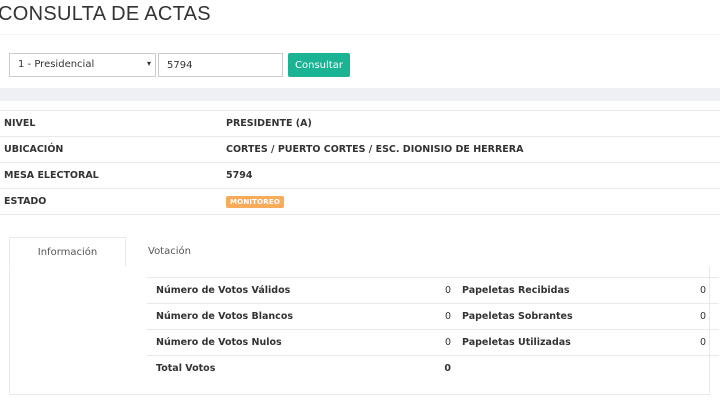 This screenshot has height=403, width=720. I want to click on title-divider, so click(360, 34).